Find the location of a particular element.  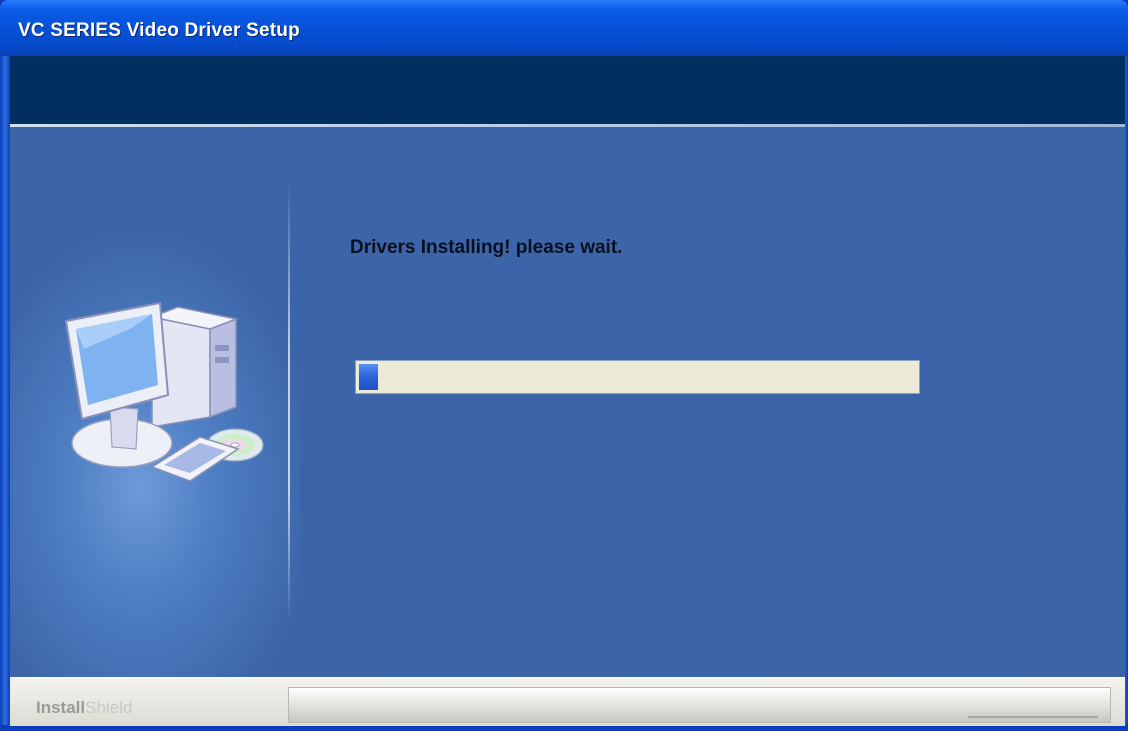

progress-bar-fill is located at coordinates (369, 377).